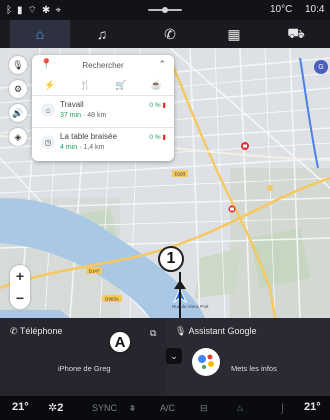  I want to click on seat-heat-button: ♨, so click(240, 408).